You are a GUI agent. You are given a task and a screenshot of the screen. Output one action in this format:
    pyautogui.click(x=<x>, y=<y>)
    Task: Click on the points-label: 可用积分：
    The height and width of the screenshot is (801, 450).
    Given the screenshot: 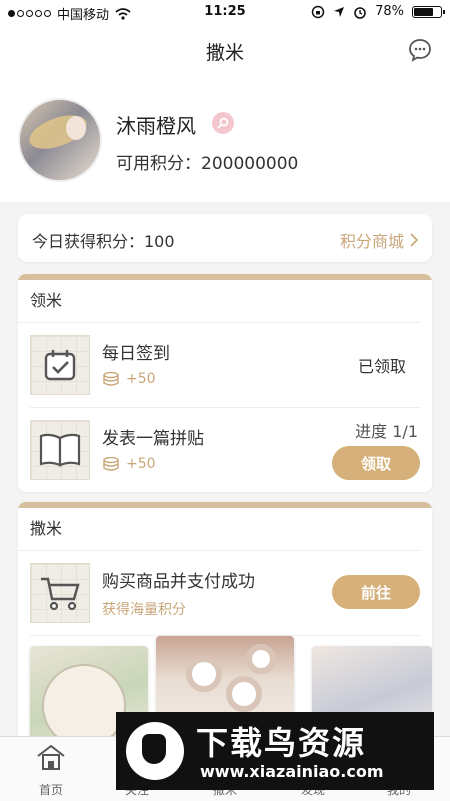 What is the action you would take?
    pyautogui.click(x=158, y=164)
    